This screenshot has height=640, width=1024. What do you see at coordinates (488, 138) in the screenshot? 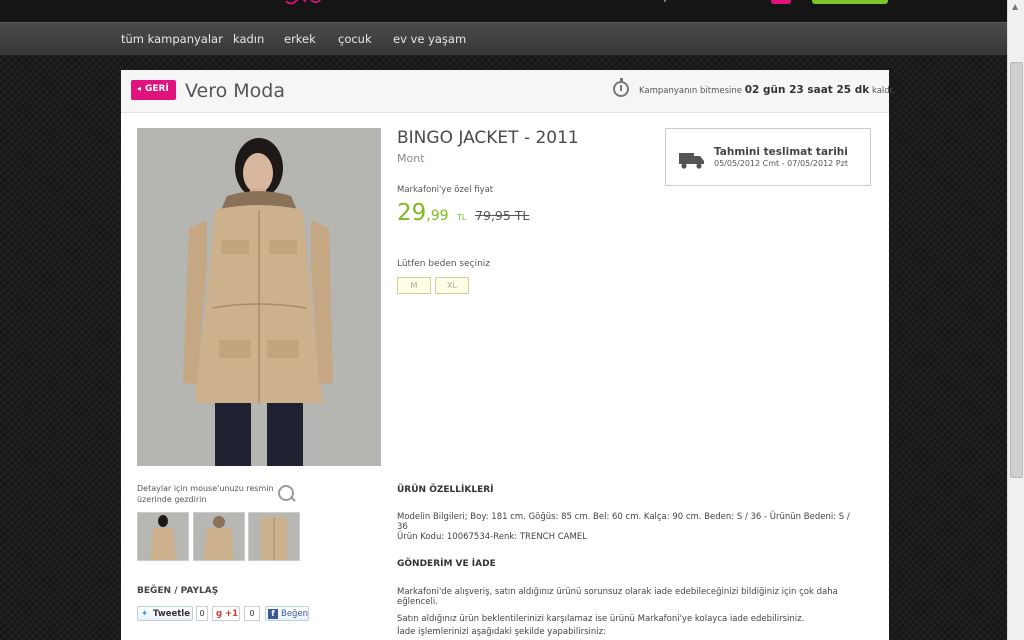
I see `product-title: BINGO JACKET - 2011` at bounding box center [488, 138].